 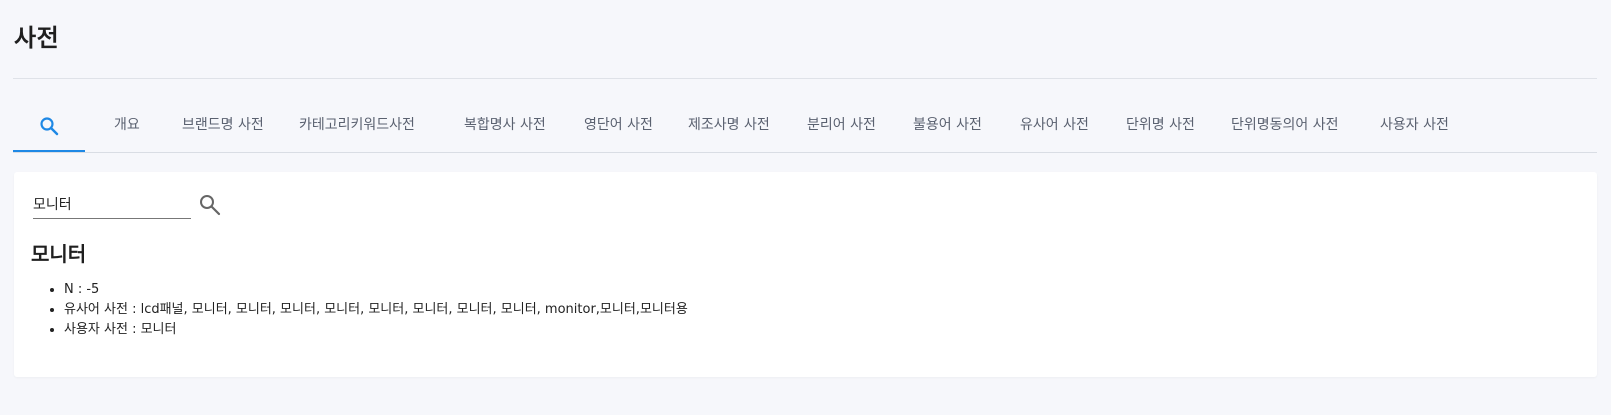 What do you see at coordinates (618, 128) in the screenshot?
I see `tab-english-word-dictionary: 영단어 사전` at bounding box center [618, 128].